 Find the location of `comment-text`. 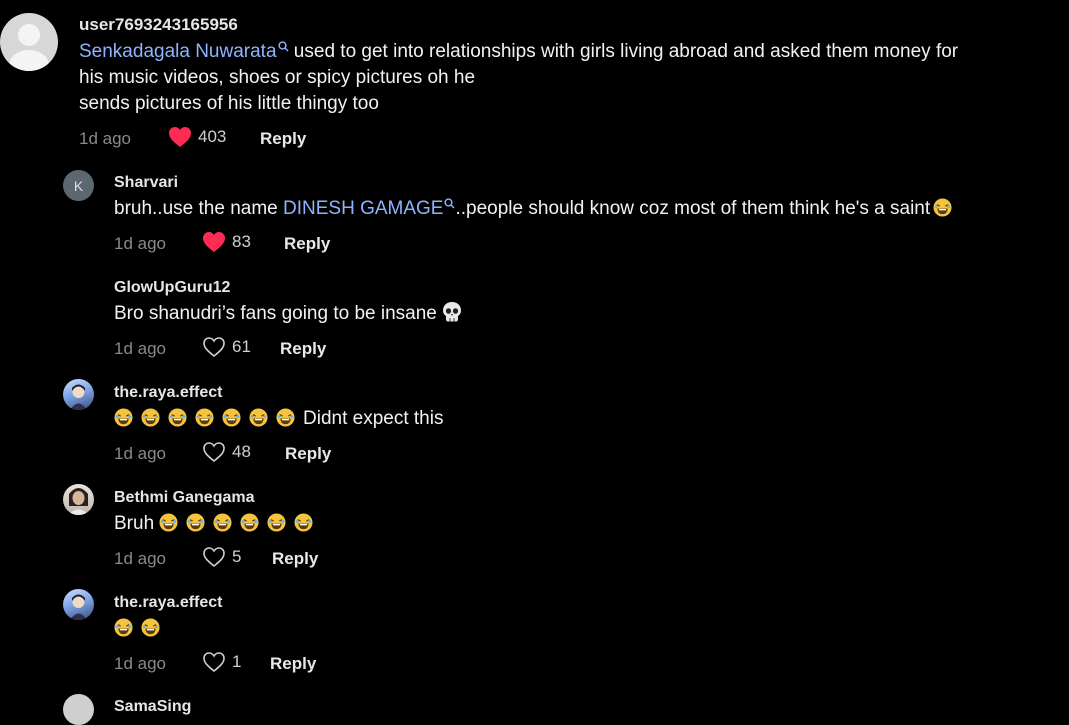

comment-text is located at coordinates (564, 629).